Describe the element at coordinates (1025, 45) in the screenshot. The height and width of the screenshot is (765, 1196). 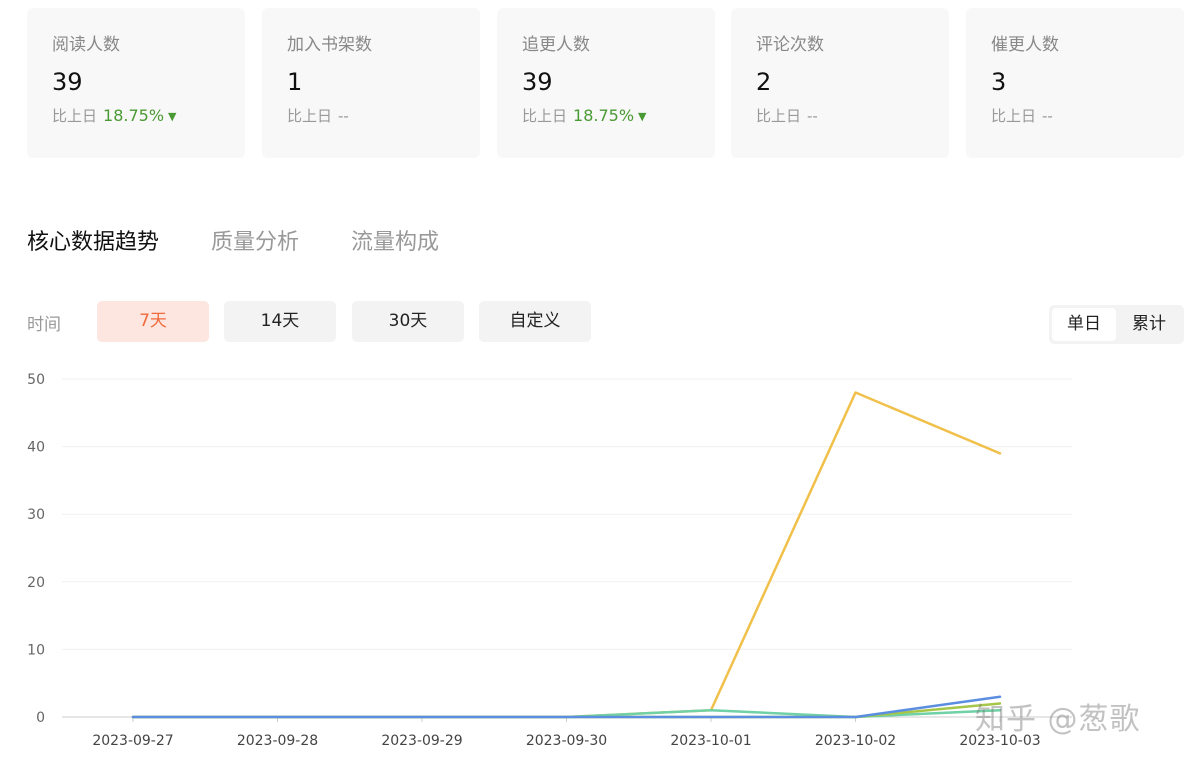
I see `stat-label: 催更人数` at that location.